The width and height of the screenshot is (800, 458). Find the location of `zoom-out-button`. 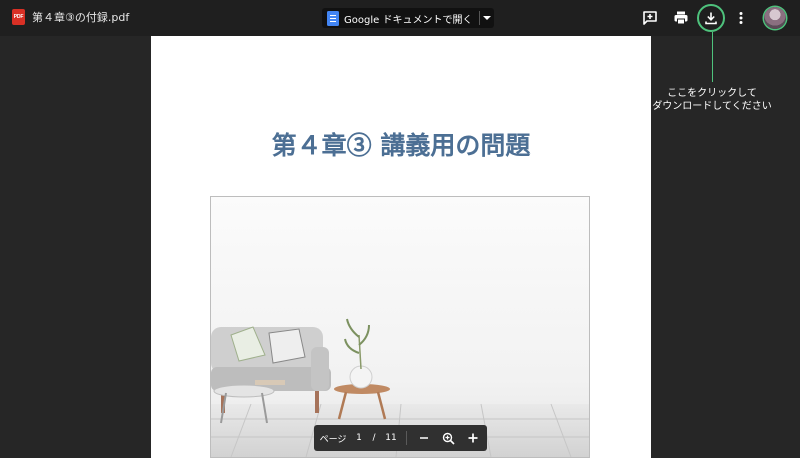

zoom-out-button is located at coordinates (424, 438).